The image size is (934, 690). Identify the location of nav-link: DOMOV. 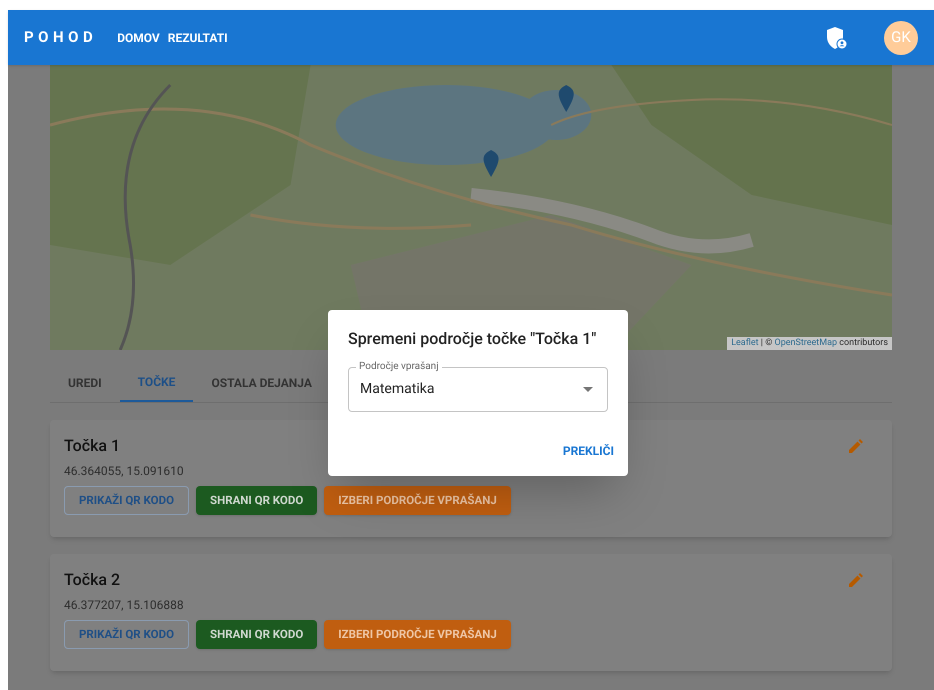
(138, 37).